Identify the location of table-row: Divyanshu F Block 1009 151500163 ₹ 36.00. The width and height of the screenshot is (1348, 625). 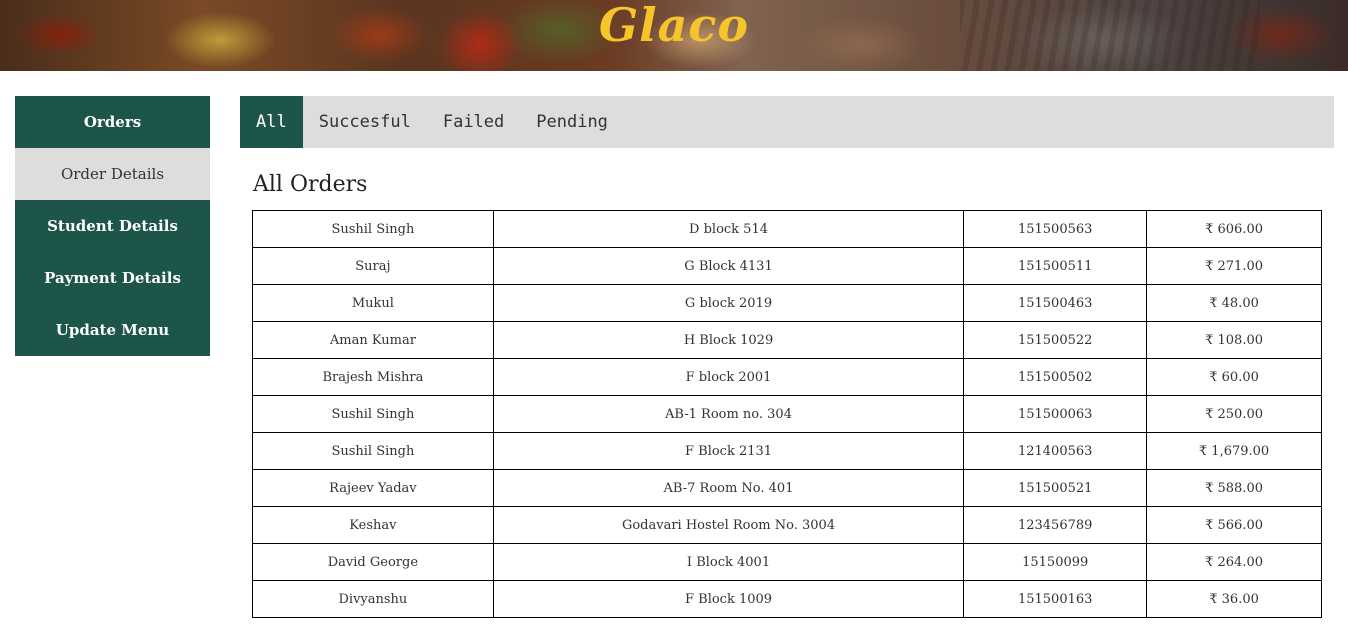
(787, 599).